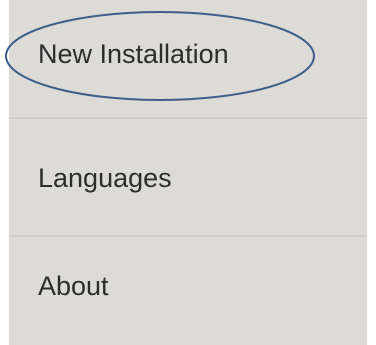  Describe the element at coordinates (105, 177) in the screenshot. I see `menu-item-label: Languages` at that location.